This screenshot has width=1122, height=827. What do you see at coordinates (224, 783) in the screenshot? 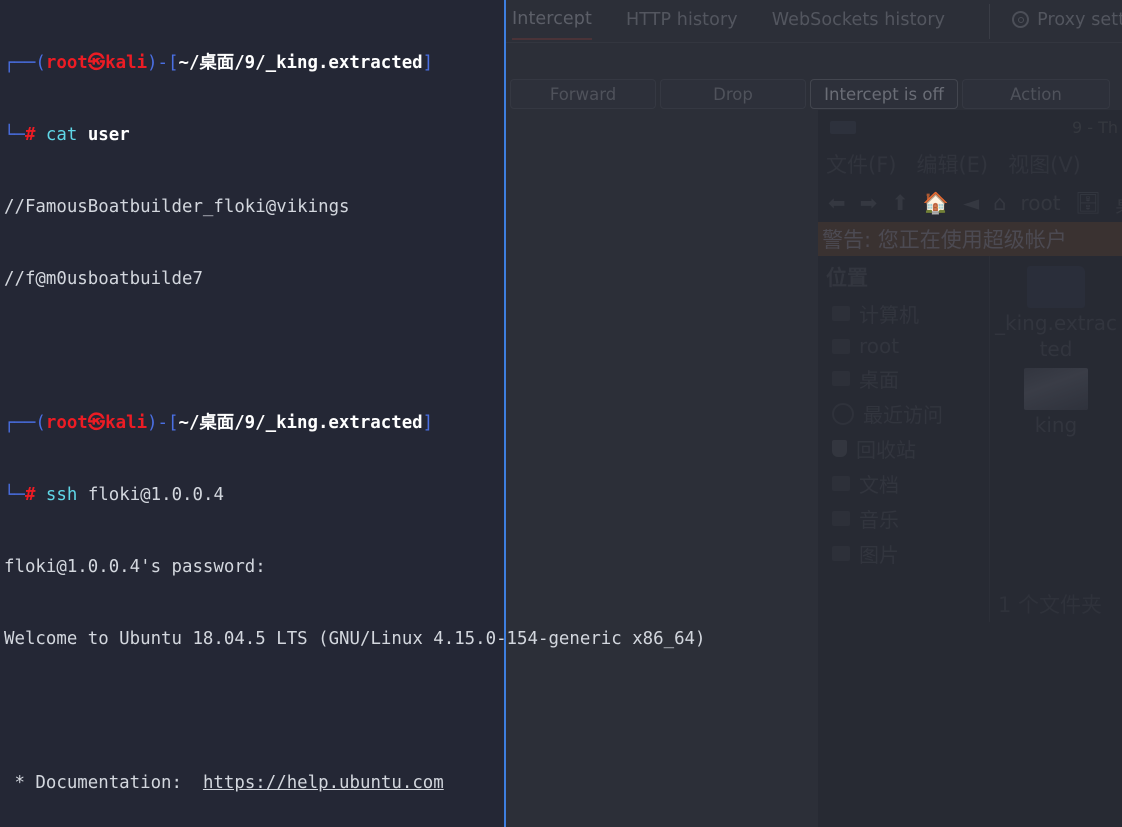
I see `terminal-line-documentation: * Documentation: https://help.ubuntu.com` at bounding box center [224, 783].